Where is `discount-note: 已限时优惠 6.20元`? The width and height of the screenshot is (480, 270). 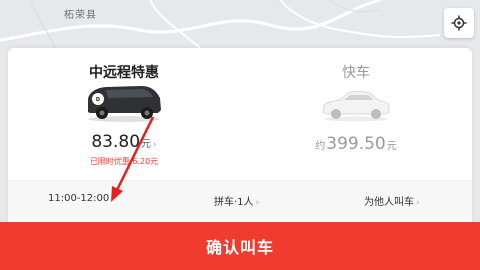
discount-note: 已限时优惠 6.20元 is located at coordinates (124, 161).